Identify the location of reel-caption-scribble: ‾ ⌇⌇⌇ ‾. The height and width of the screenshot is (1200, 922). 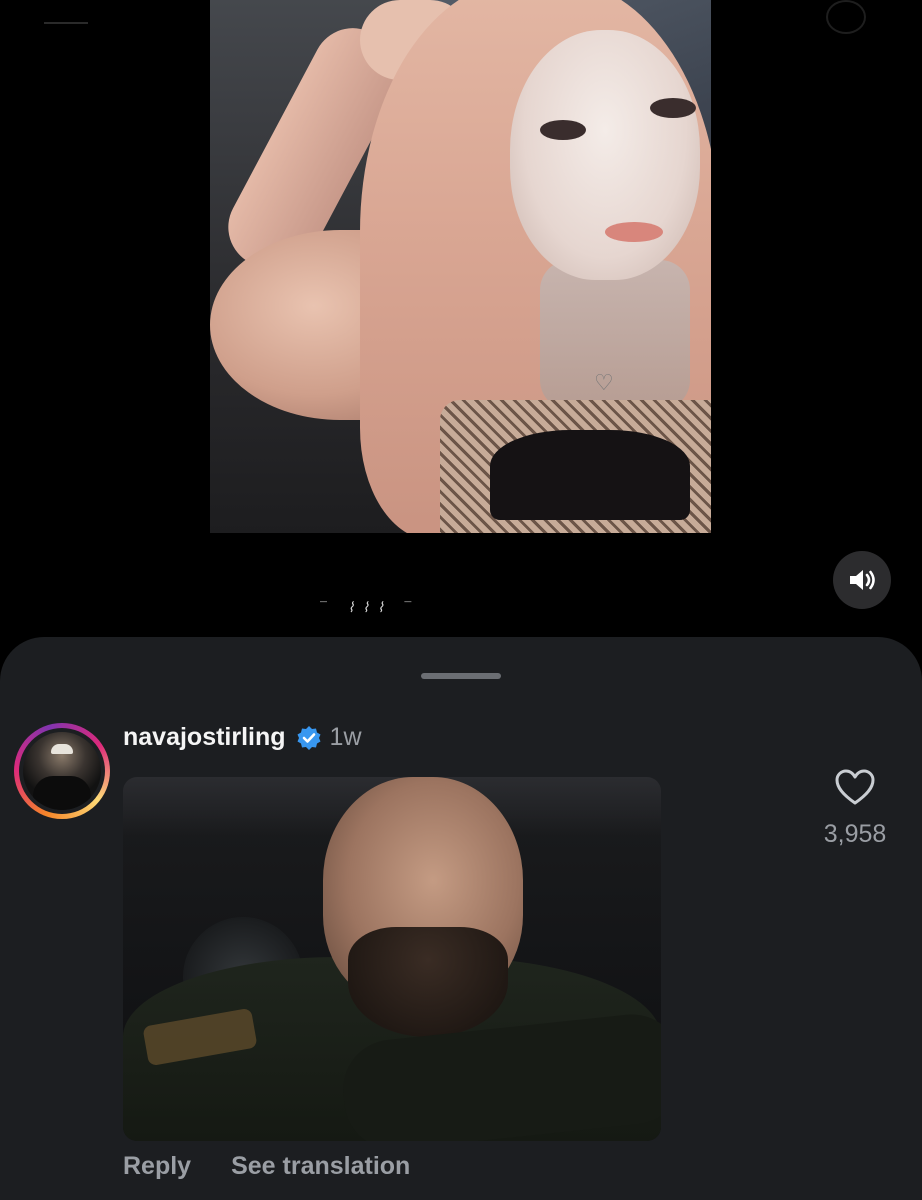
(370, 608).